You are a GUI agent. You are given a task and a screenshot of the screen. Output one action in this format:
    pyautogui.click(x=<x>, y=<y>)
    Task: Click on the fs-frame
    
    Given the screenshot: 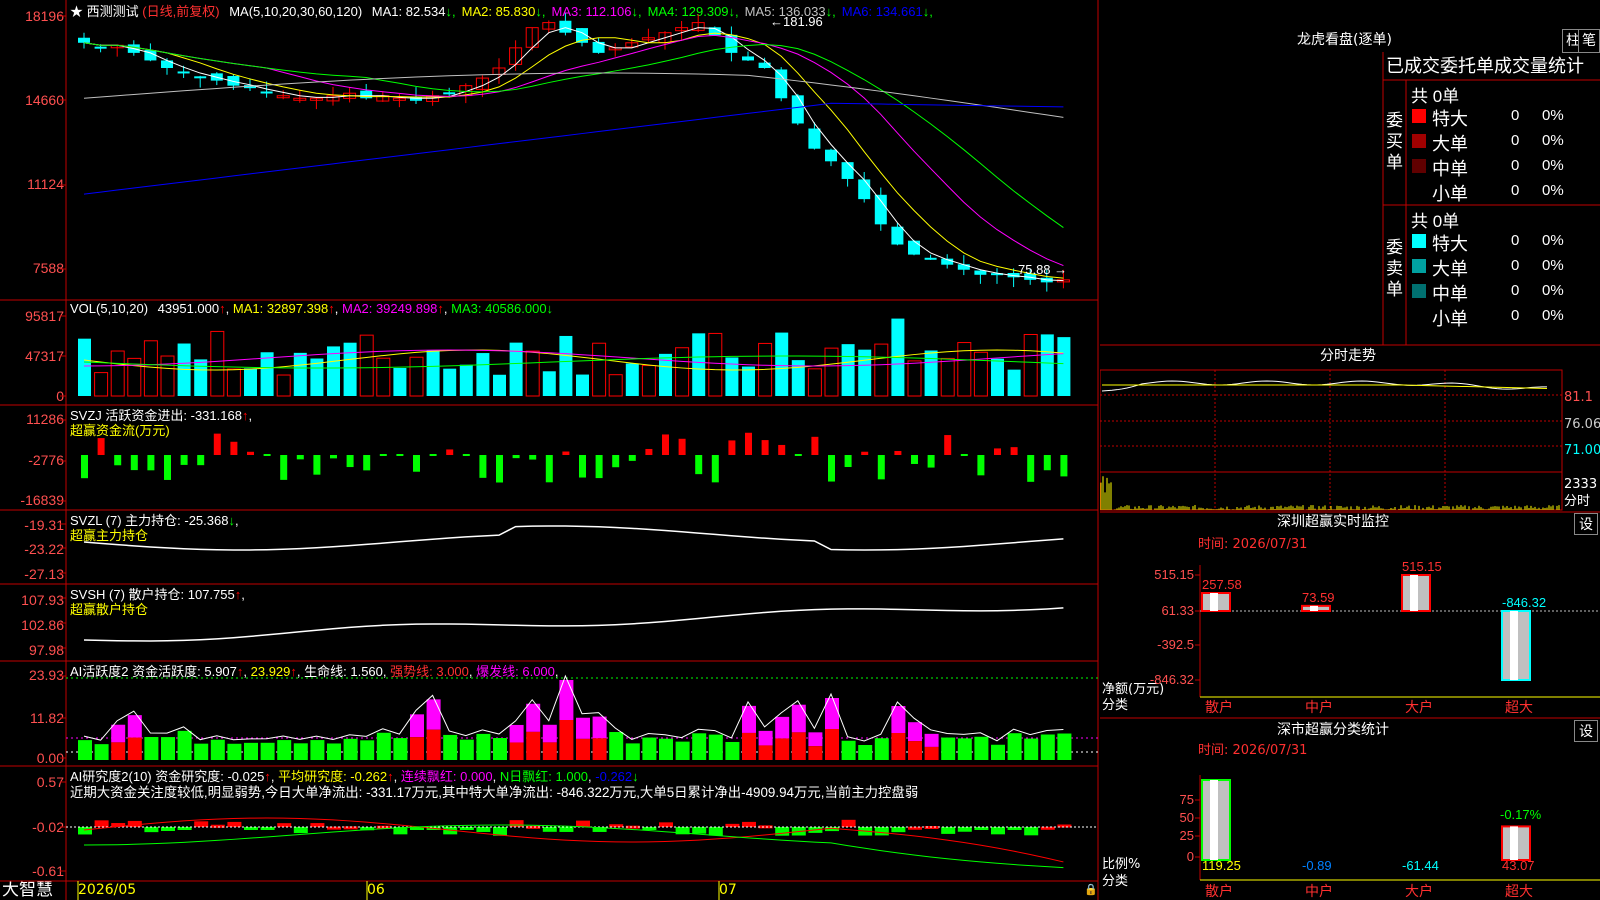 What is the action you would take?
    pyautogui.click(x=1331, y=440)
    